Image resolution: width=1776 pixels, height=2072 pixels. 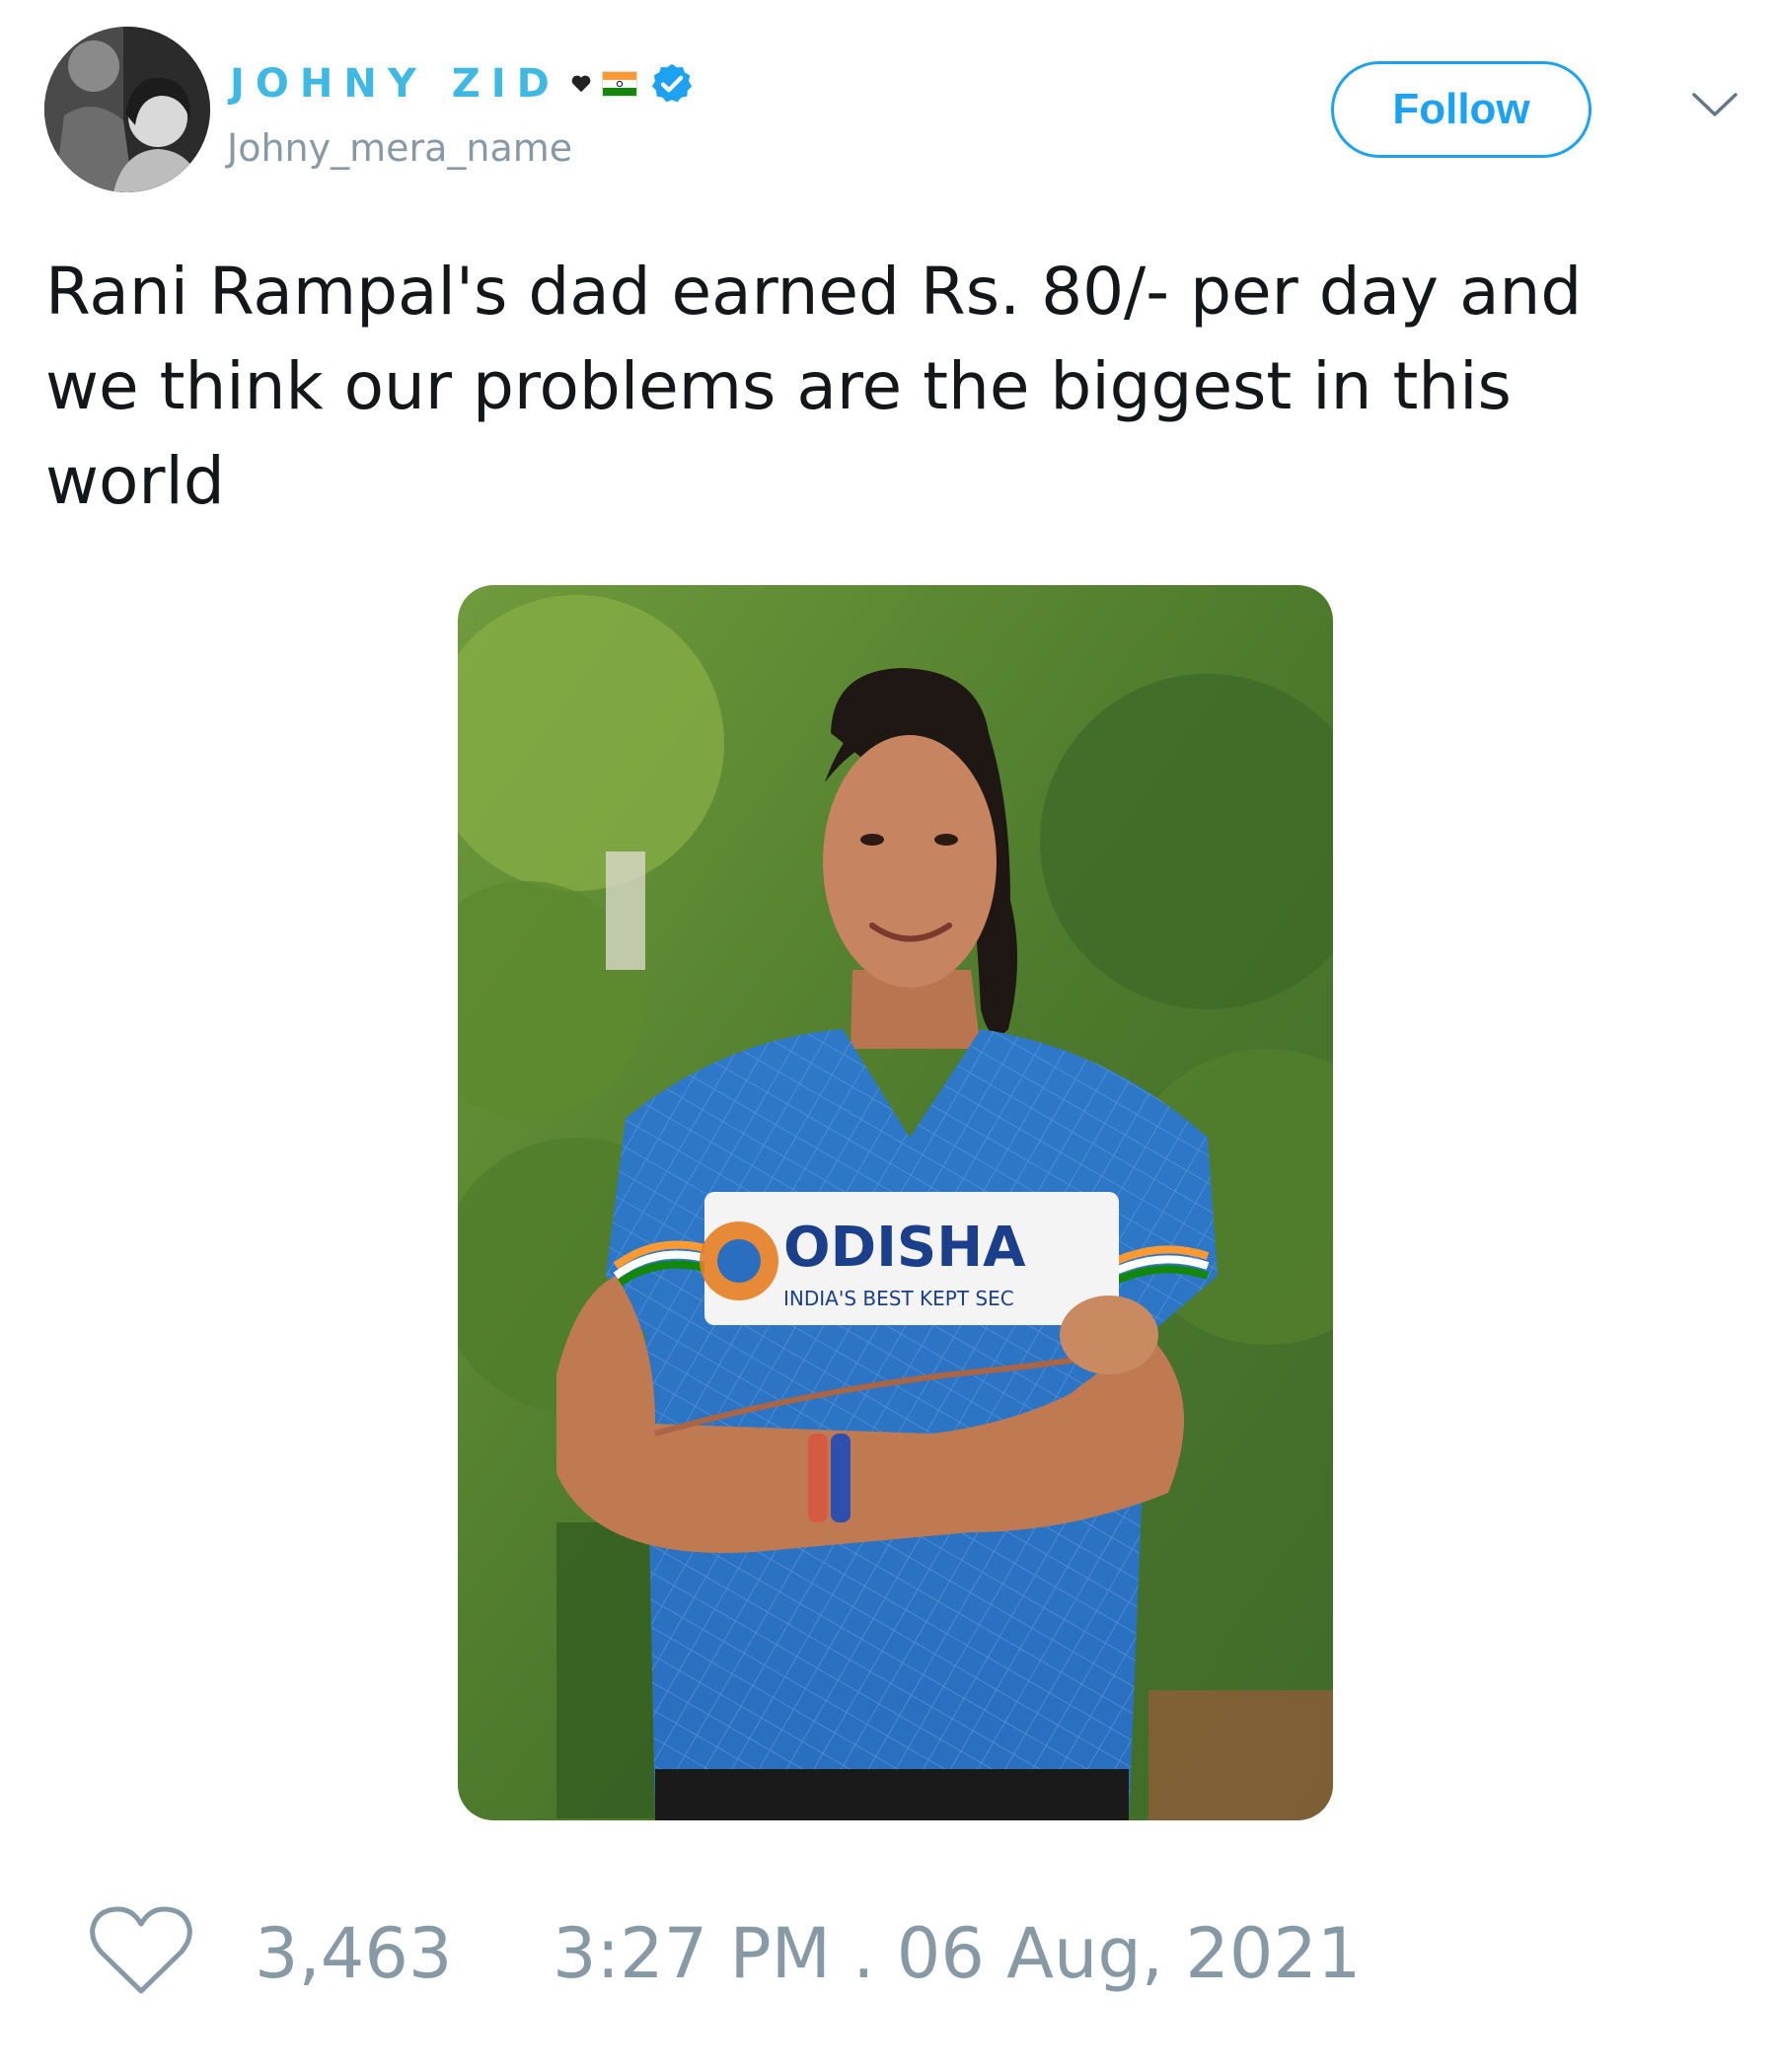 I want to click on heart-outline-icon, so click(x=141, y=1952).